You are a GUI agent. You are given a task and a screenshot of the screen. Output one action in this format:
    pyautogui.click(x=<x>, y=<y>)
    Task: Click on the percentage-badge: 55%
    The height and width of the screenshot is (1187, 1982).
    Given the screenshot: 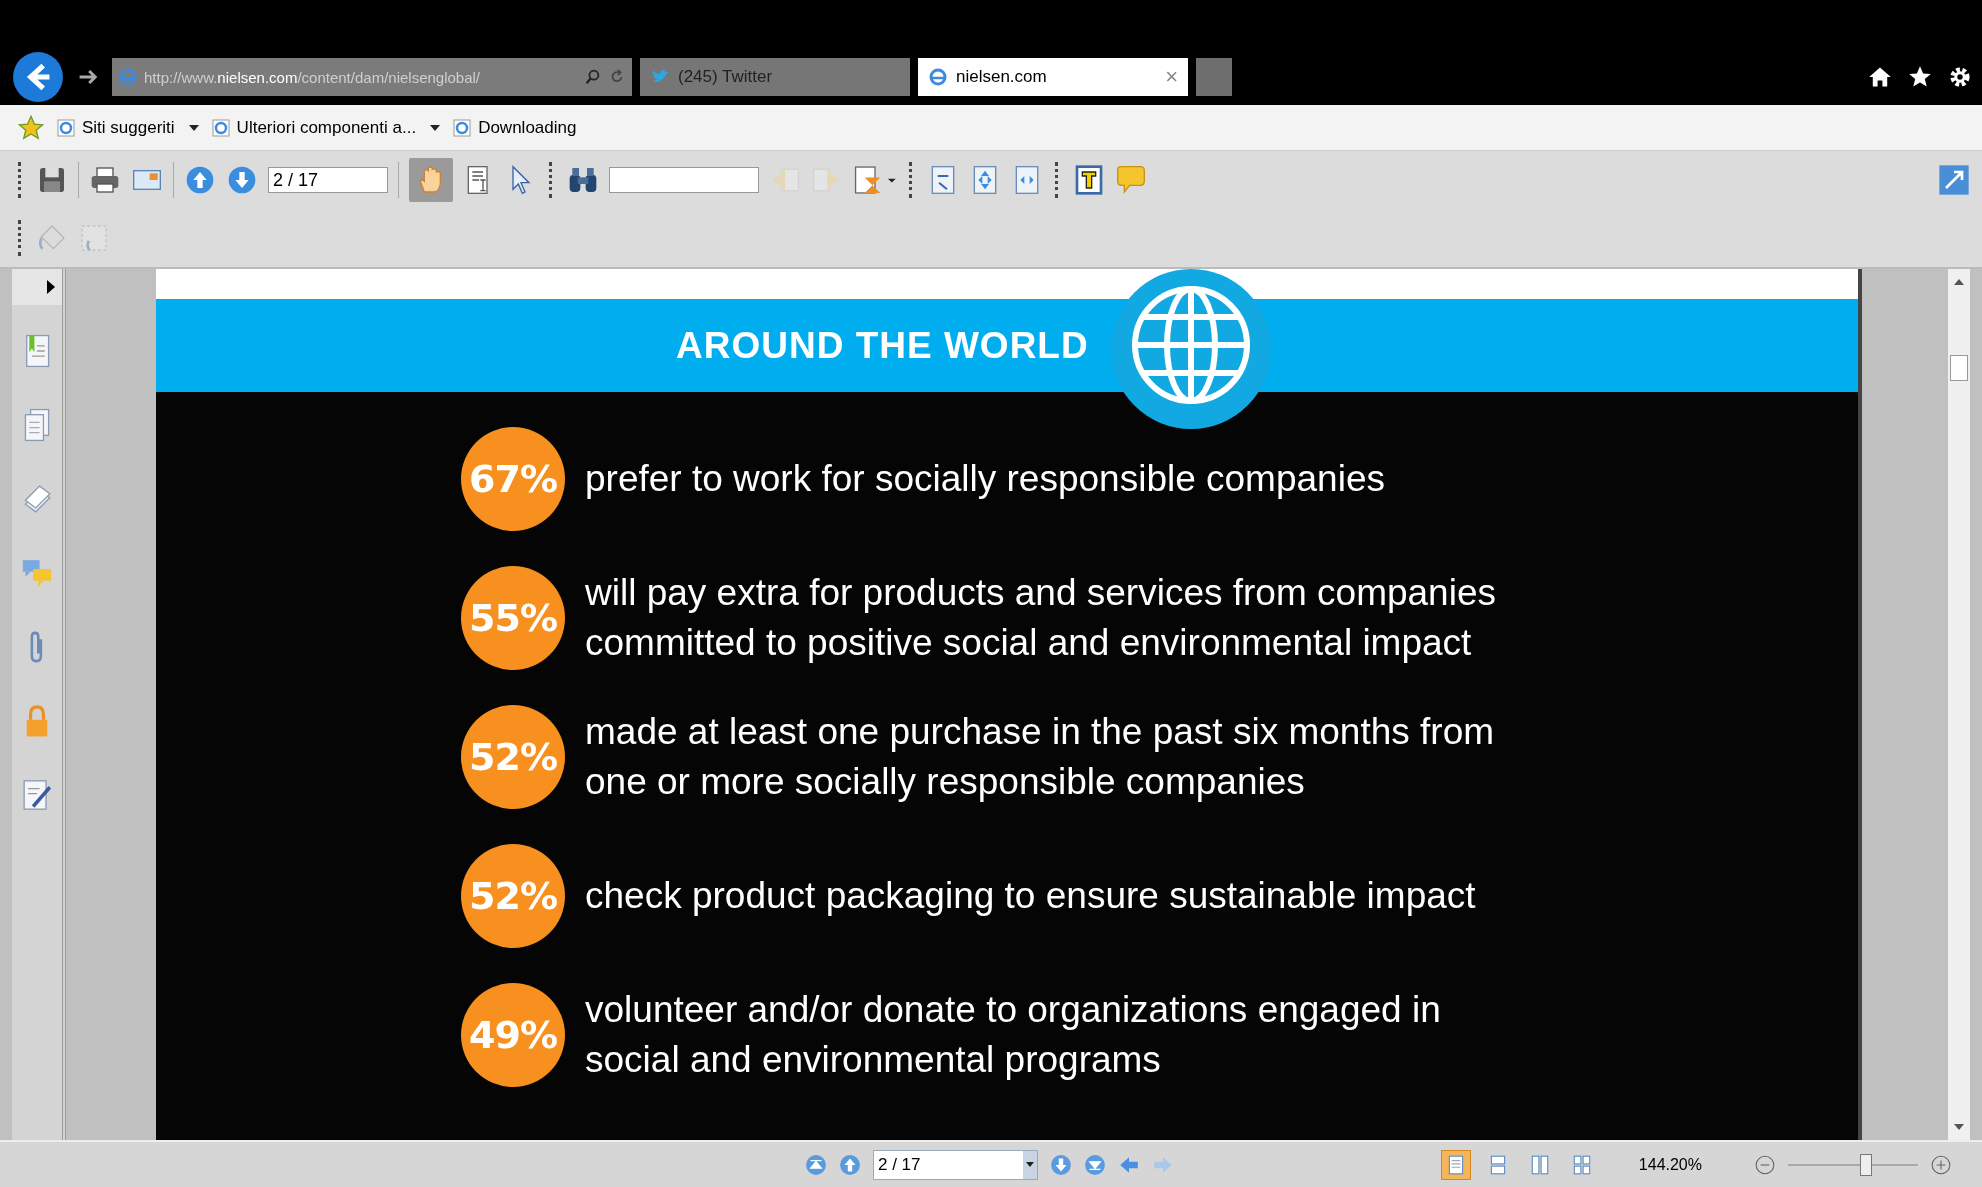 What is the action you would take?
    pyautogui.click(x=513, y=618)
    